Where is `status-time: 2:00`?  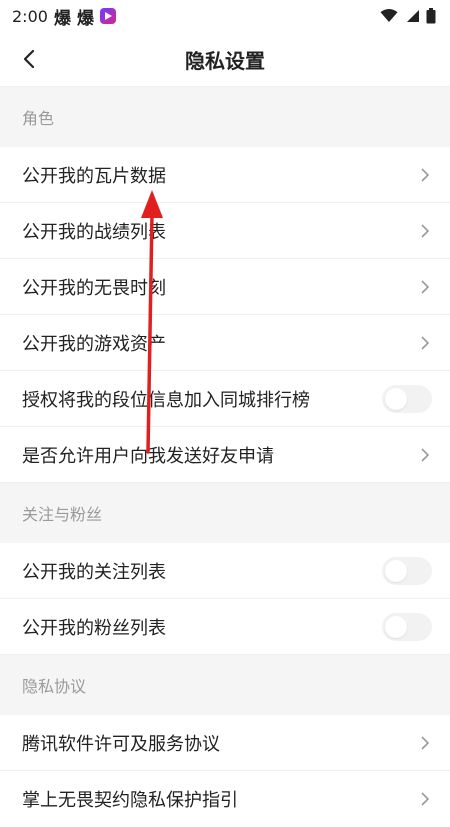
status-time: 2:00 is located at coordinates (30, 16).